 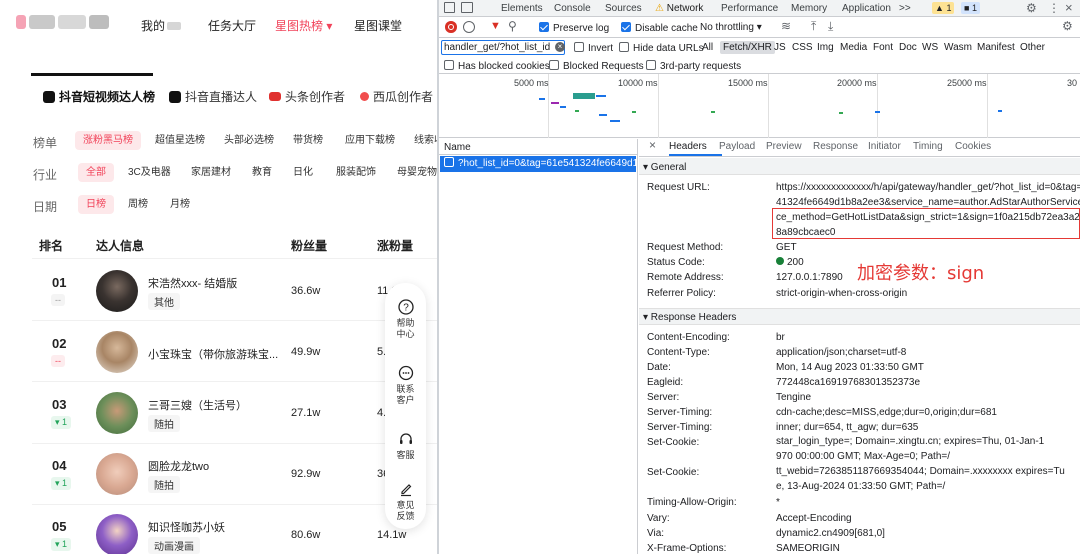 What do you see at coordinates (306, 352) in the screenshot?
I see `fans-count: 49.9w` at bounding box center [306, 352].